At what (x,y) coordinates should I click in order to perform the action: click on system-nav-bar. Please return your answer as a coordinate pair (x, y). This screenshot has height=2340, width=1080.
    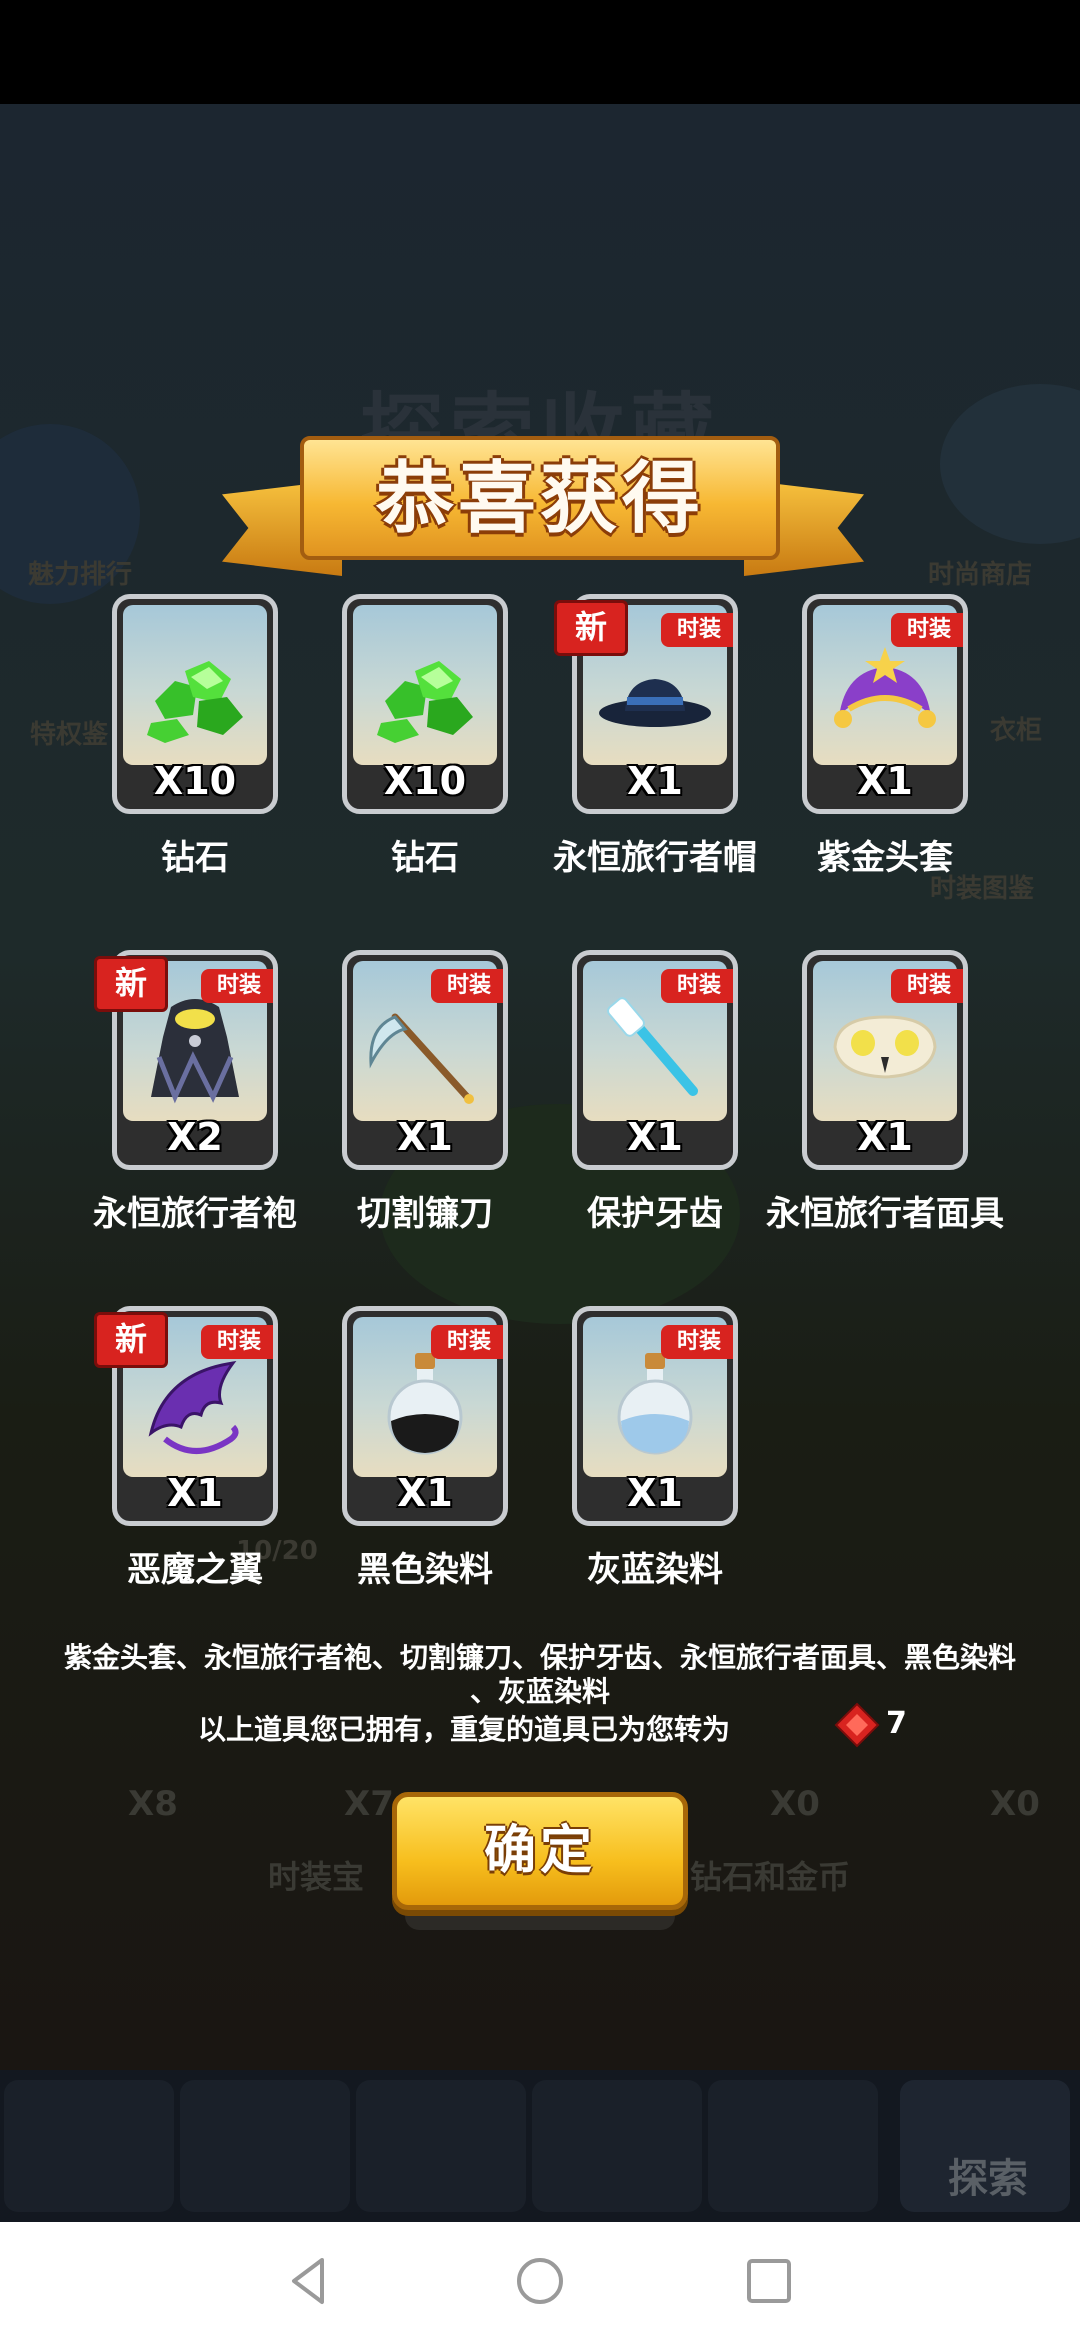
    Looking at the image, I should click on (540, 2281).